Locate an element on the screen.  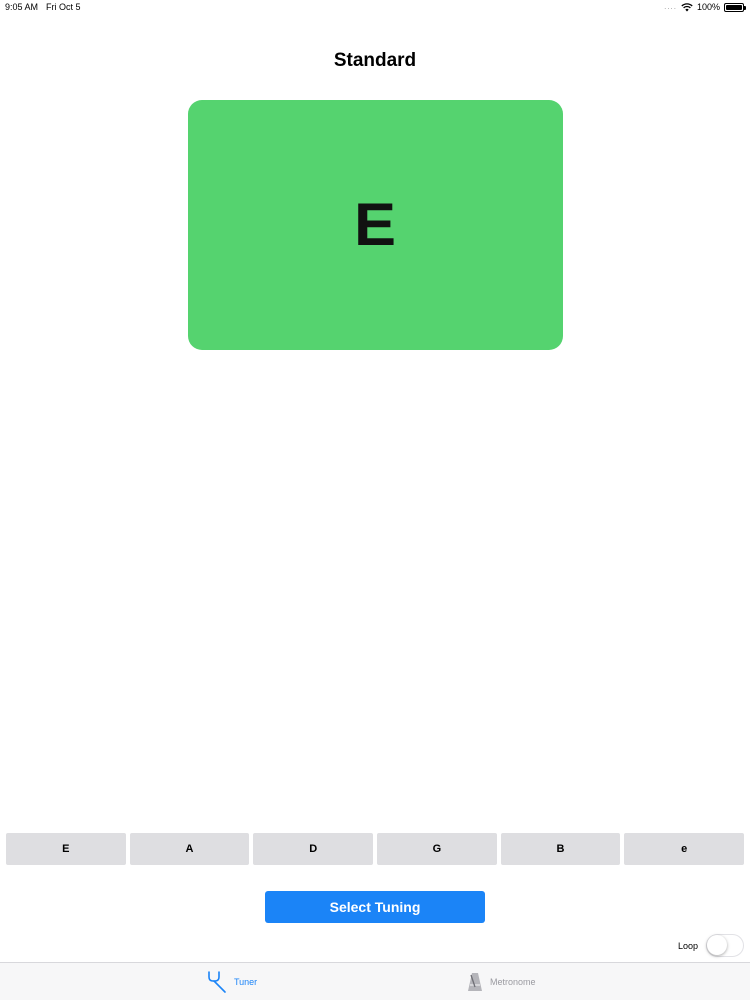
string-button-b: B is located at coordinates (560, 849).